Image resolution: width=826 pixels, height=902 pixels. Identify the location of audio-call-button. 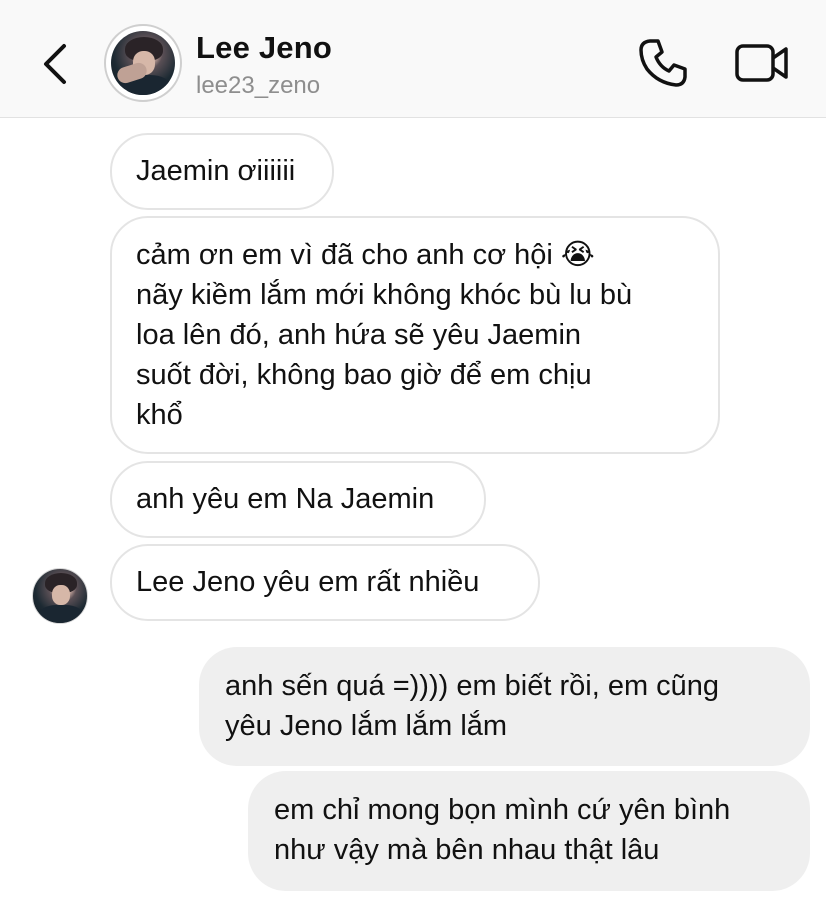
(663, 63).